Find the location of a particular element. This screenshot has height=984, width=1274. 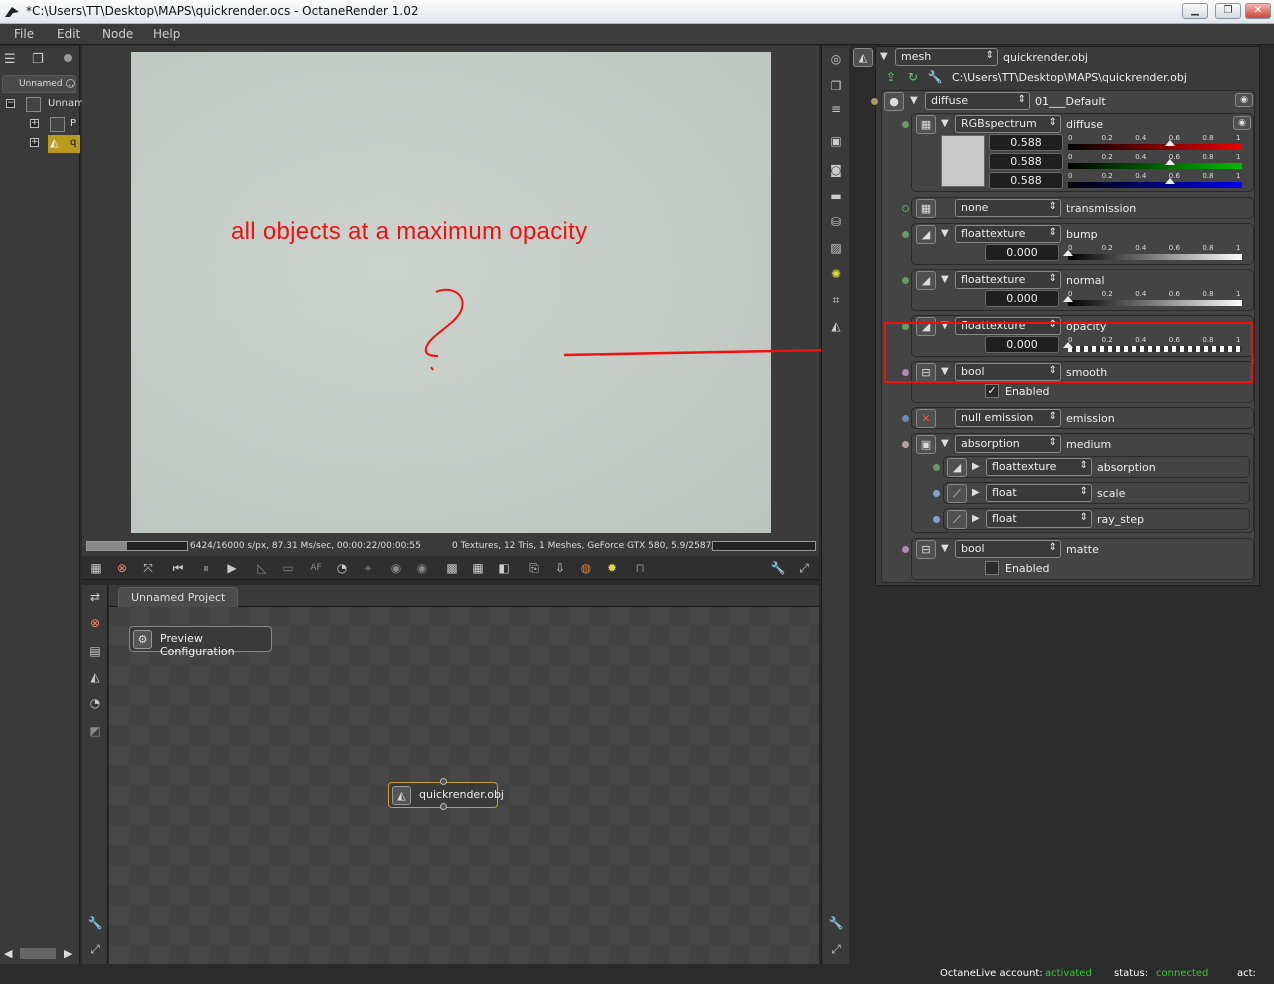

upload-icon: ⇪ is located at coordinates (891, 77).